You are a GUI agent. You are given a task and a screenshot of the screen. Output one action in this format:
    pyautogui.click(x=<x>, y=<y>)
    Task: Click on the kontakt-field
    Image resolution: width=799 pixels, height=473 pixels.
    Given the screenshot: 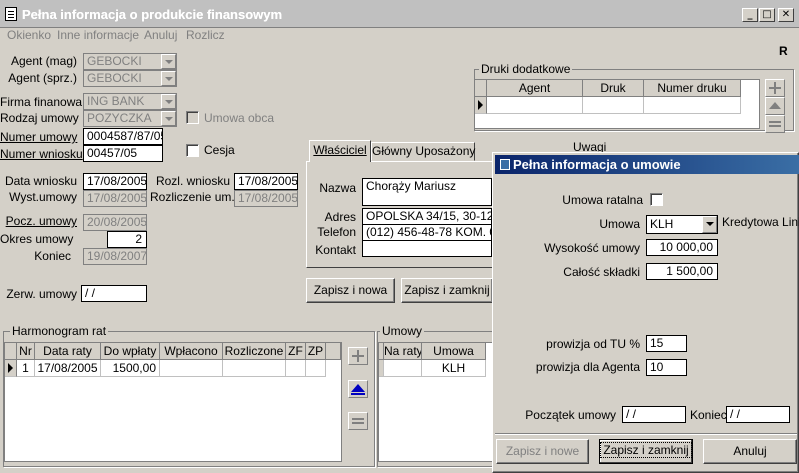 What is the action you would take?
    pyautogui.click(x=427, y=248)
    